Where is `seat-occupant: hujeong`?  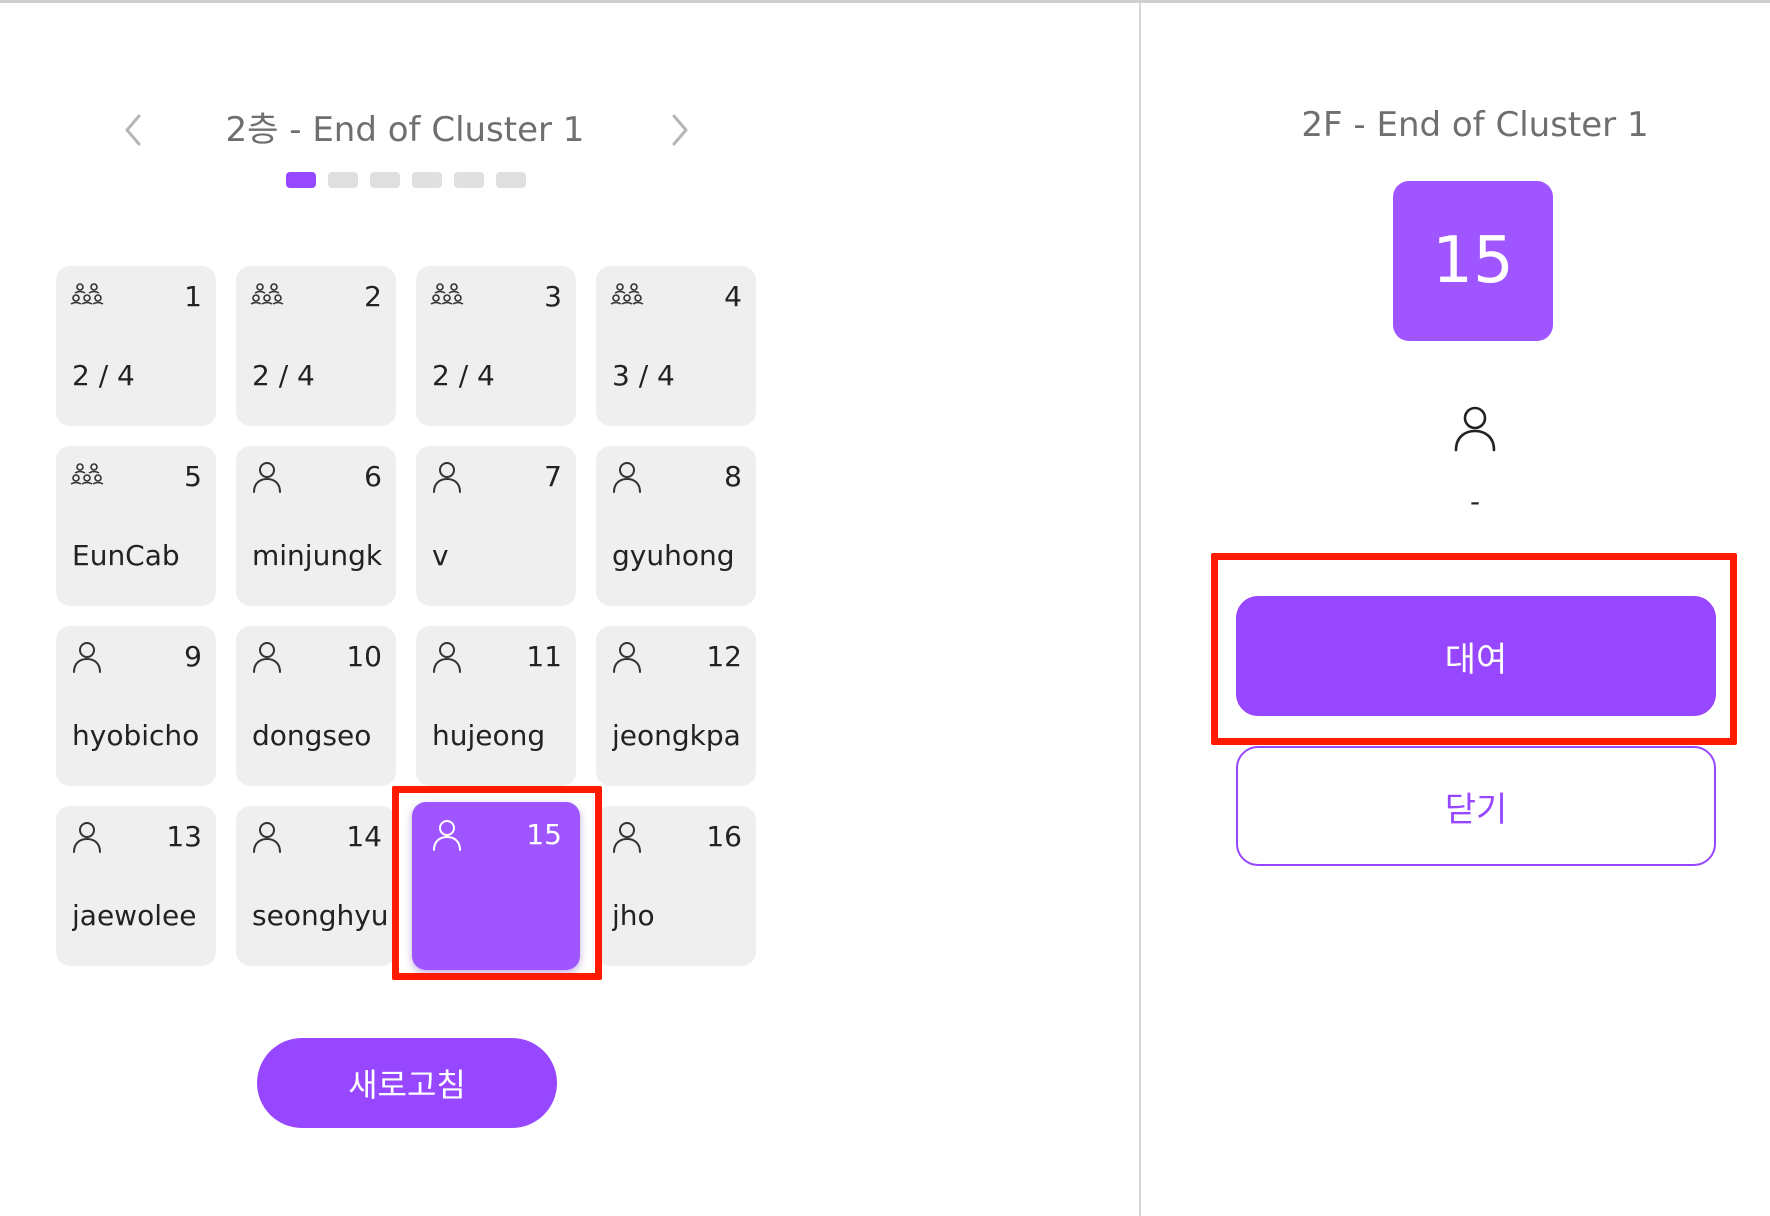 seat-occupant: hujeong is located at coordinates (489, 735).